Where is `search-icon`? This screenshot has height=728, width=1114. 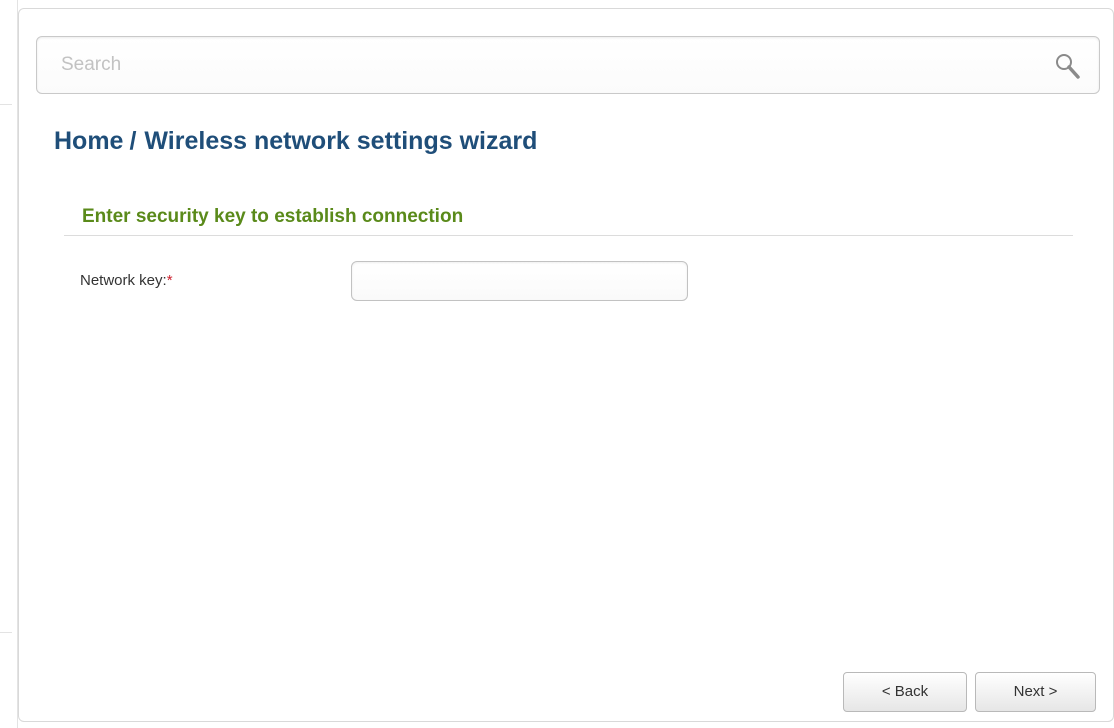
search-icon is located at coordinates (1068, 66).